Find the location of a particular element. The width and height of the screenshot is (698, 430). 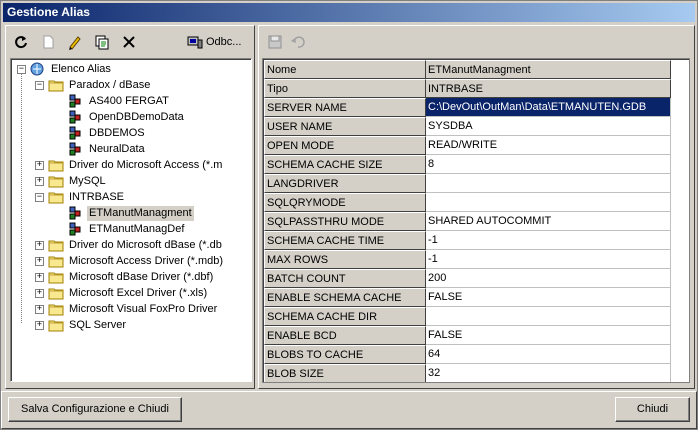

window-title: Gestione Alias is located at coordinates (349, 12).